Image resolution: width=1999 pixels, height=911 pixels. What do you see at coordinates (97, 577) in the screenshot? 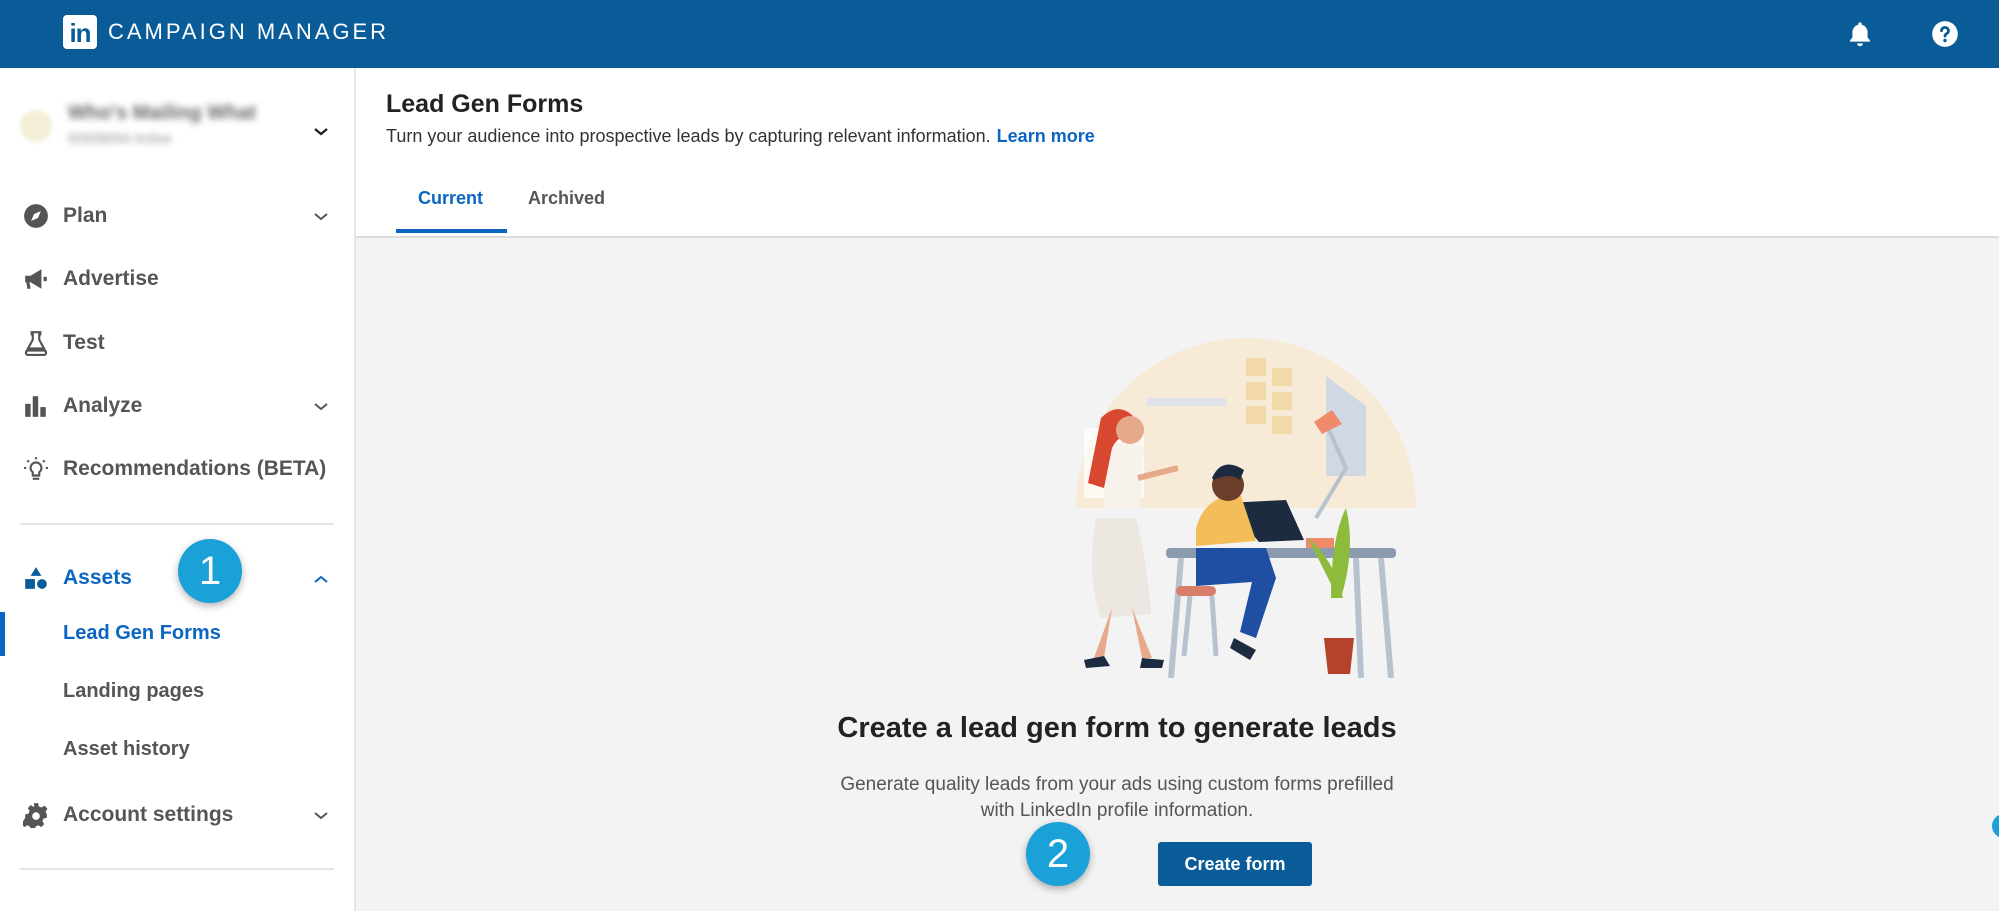
I see `sidebar-item-label: Assets` at bounding box center [97, 577].